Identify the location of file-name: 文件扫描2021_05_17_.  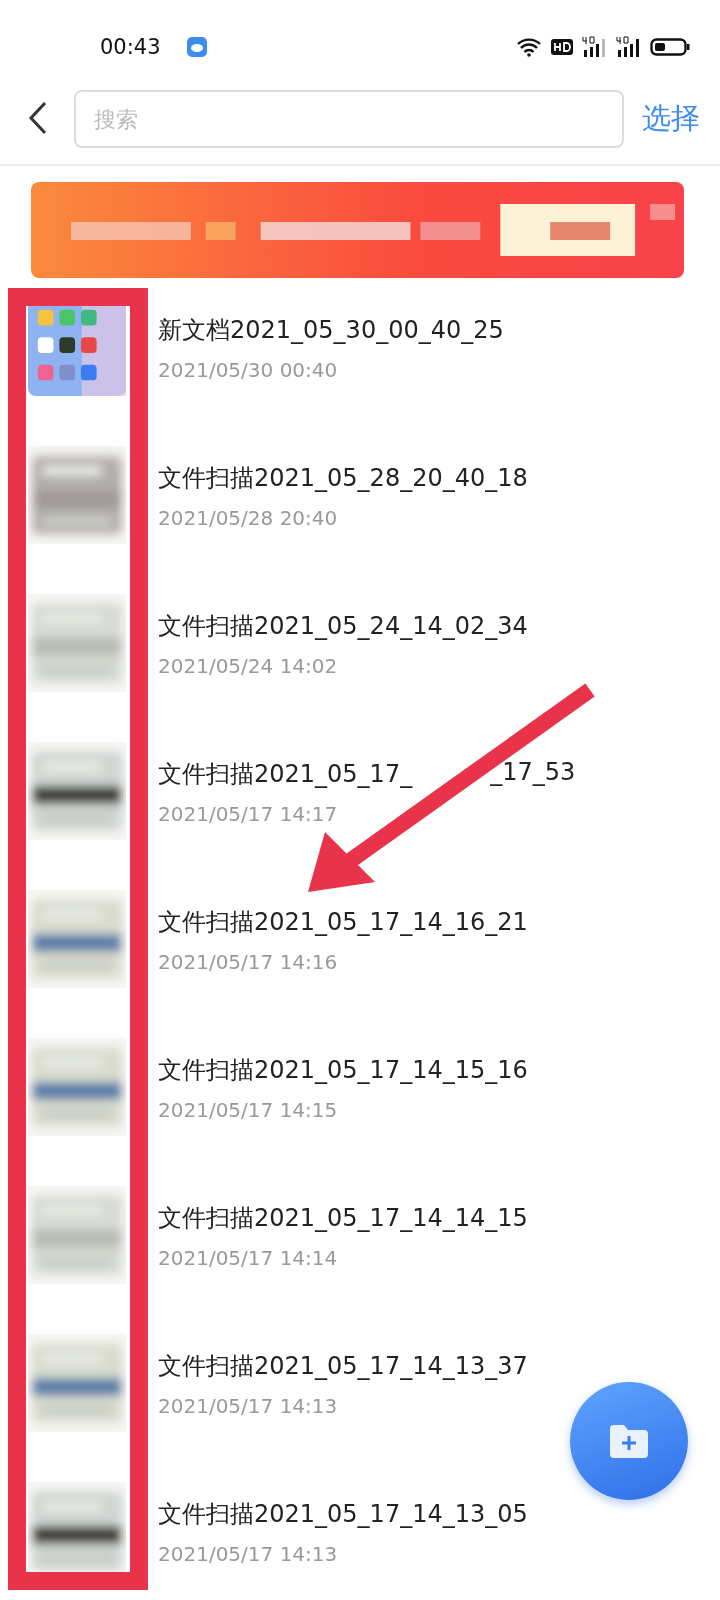
(285, 774).